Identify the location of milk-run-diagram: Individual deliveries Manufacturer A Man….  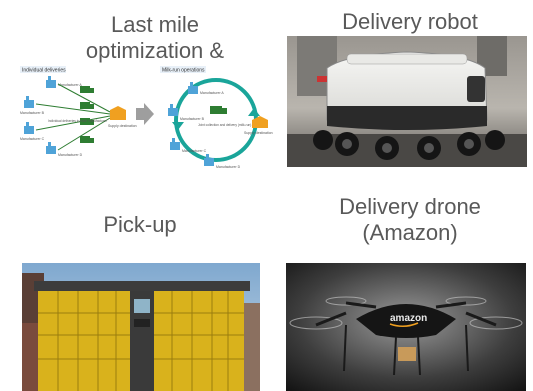
(149, 119).